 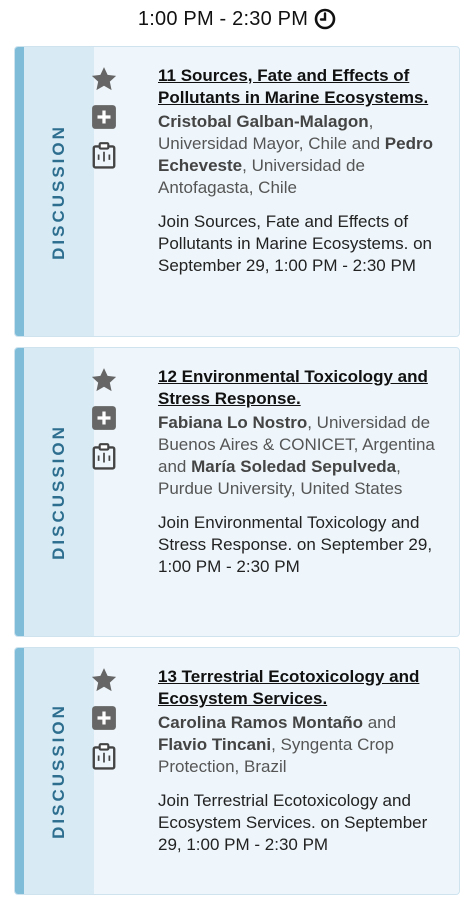 What do you see at coordinates (233, 422) in the screenshot?
I see `speaker-name: Fabiana Lo Nostro` at bounding box center [233, 422].